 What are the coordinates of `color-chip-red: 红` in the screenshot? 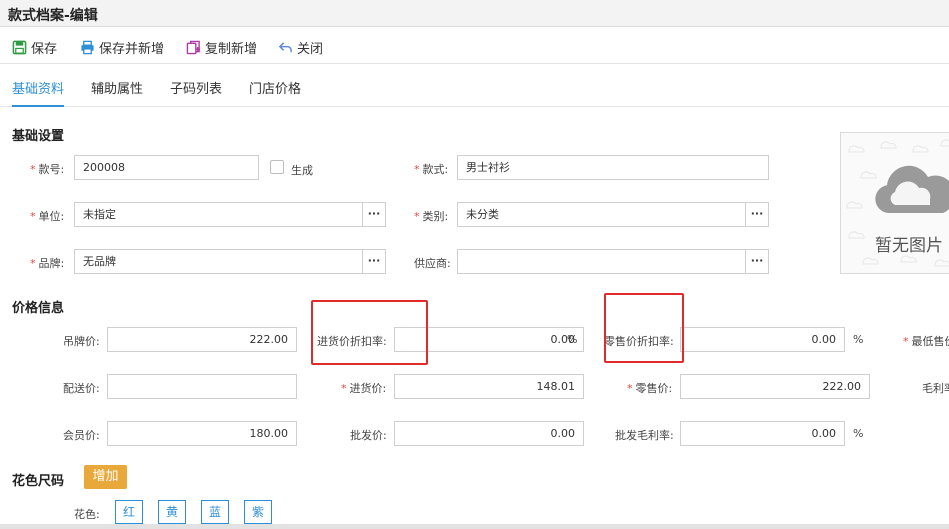 It's located at (129, 512).